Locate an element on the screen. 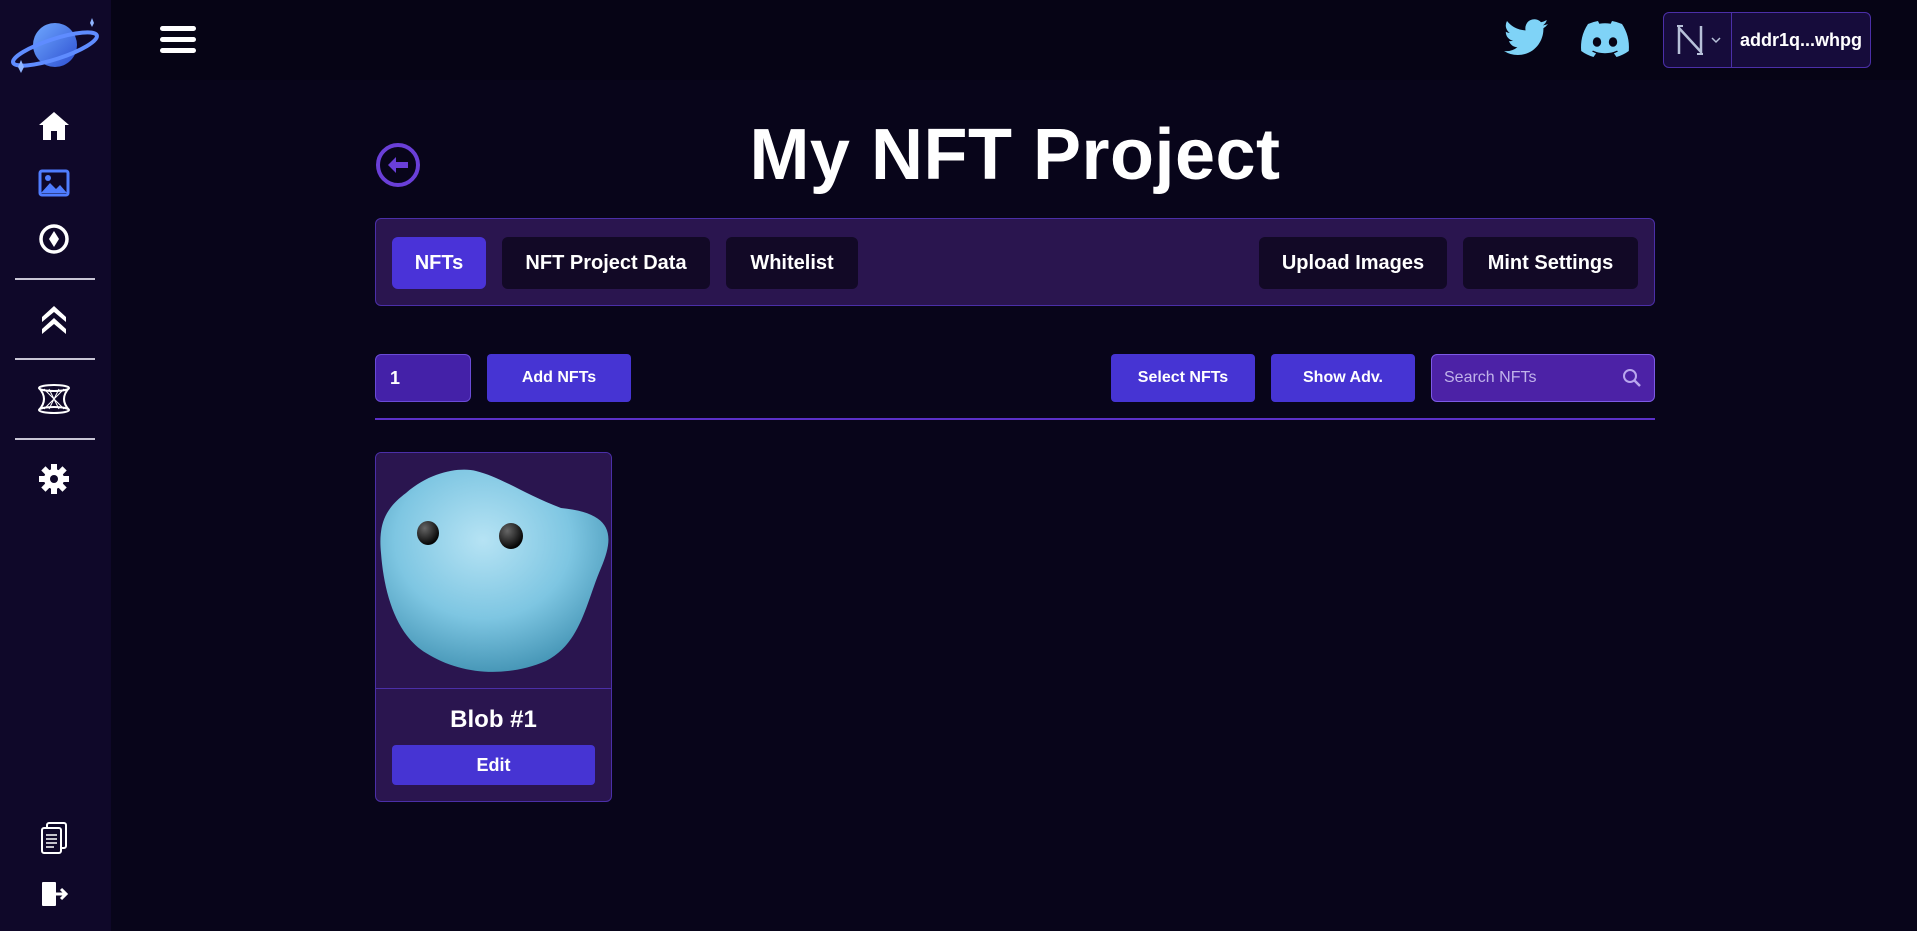 The height and width of the screenshot is (931, 1917). wallet-logo-icon is located at coordinates (1698, 40).